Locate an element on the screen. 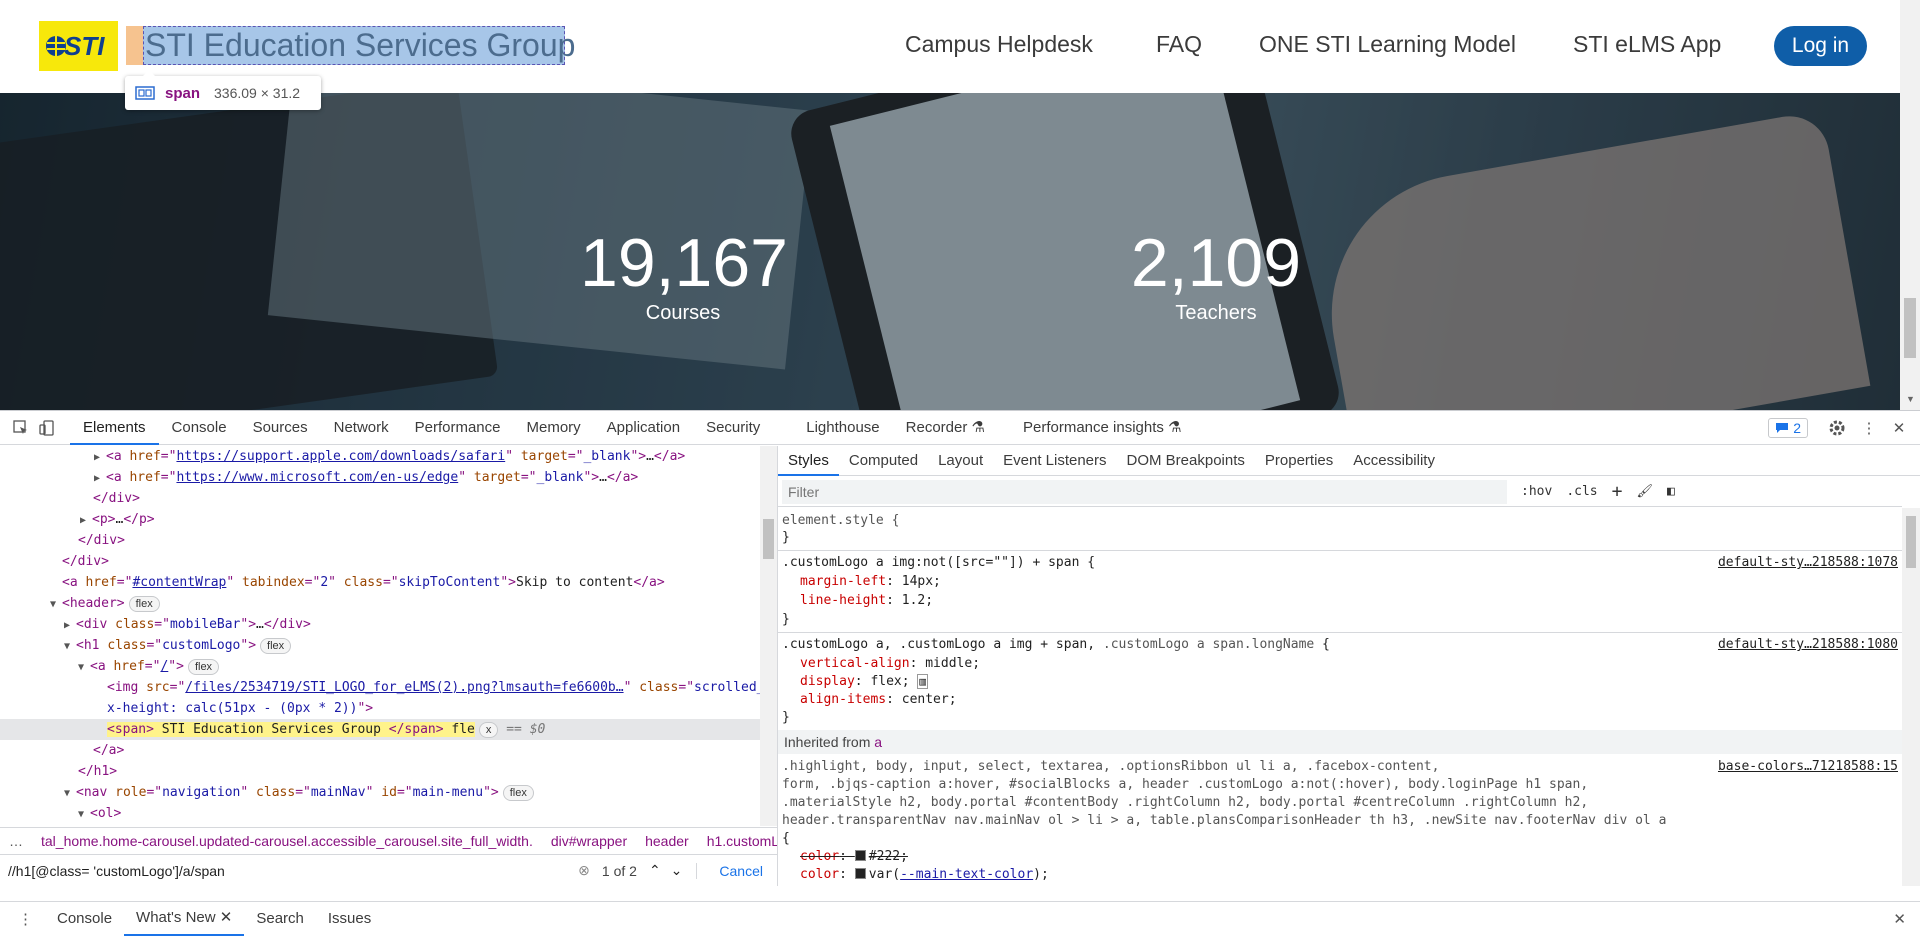  tab-recorder: Recorder ⚗ is located at coordinates (945, 428).